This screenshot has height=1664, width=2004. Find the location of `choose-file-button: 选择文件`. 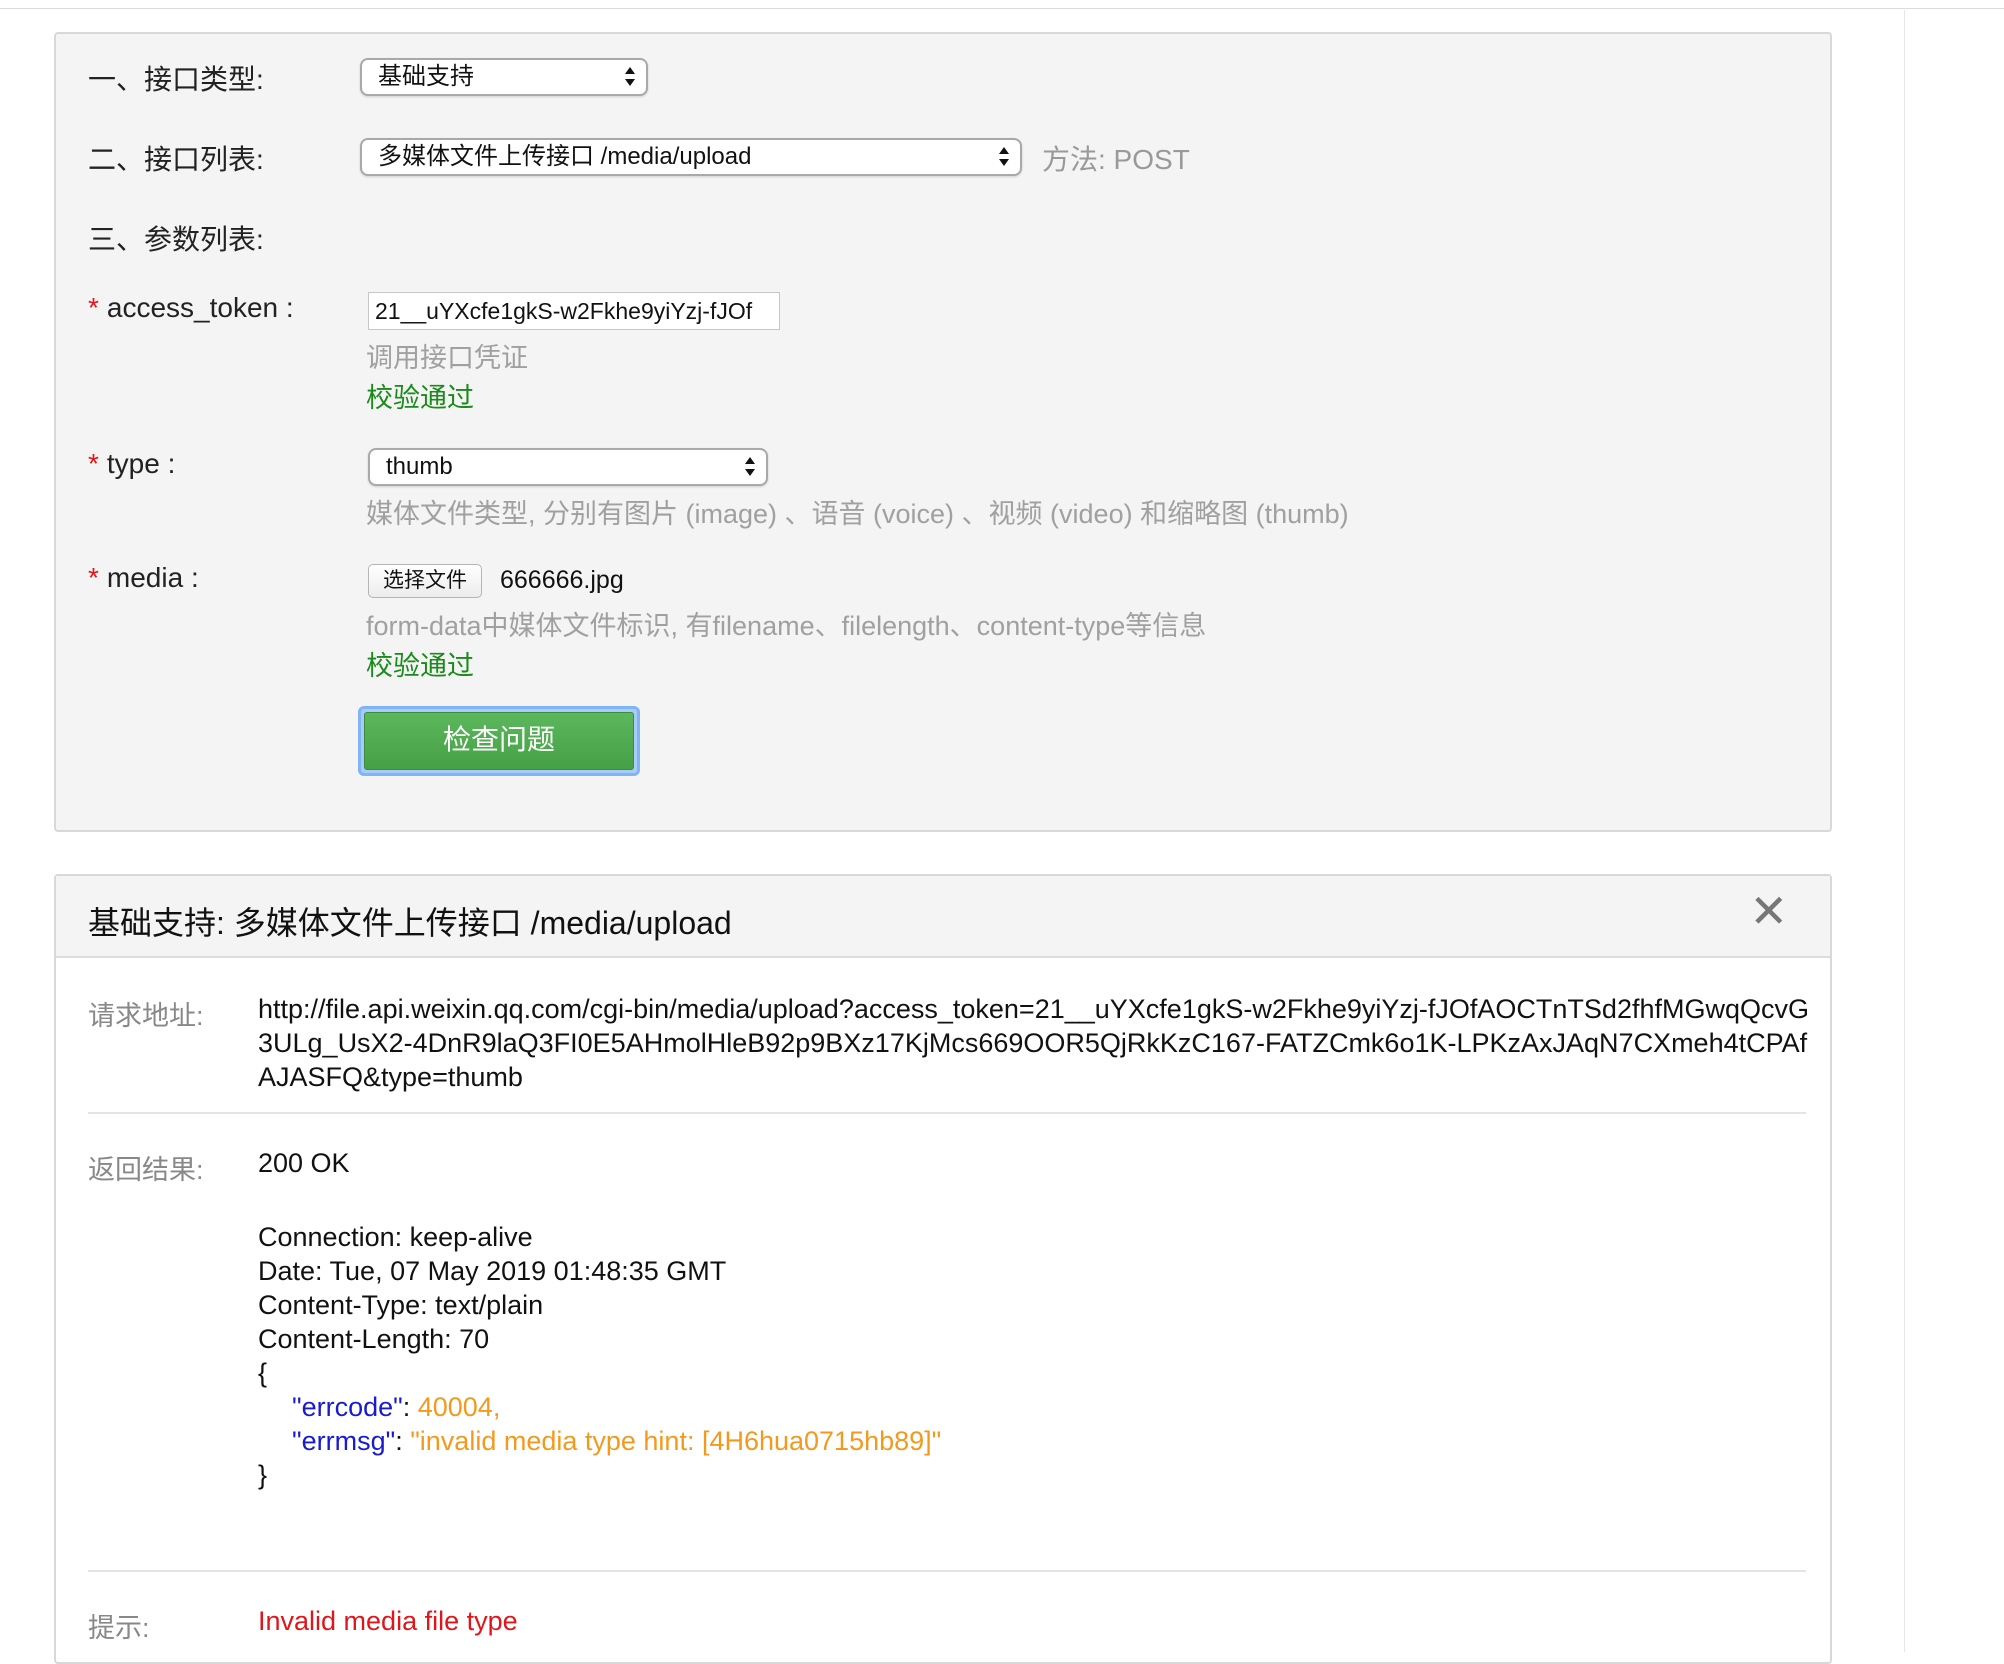

choose-file-button: 选择文件 is located at coordinates (425, 581).